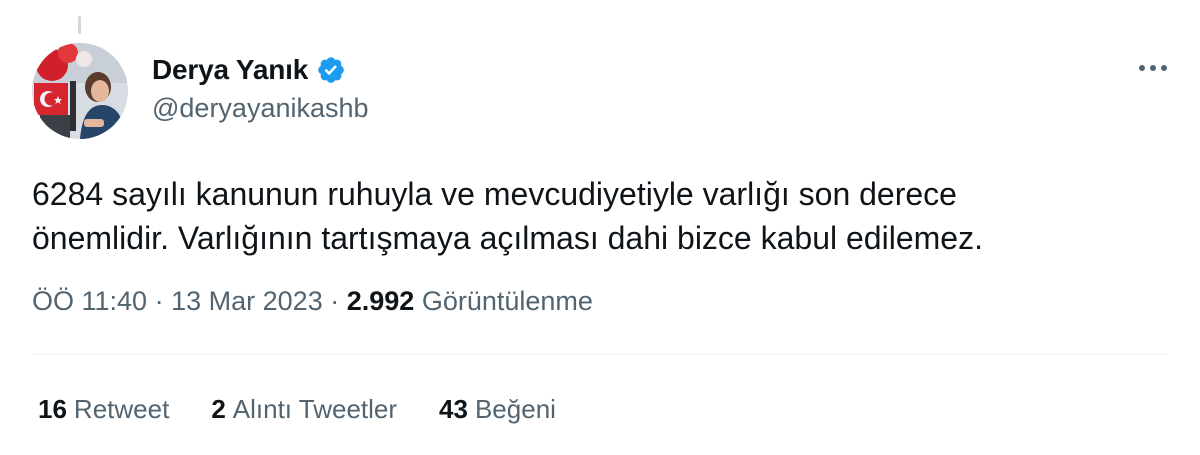 The width and height of the screenshot is (1200, 455). I want to click on more-options-icon, so click(1153, 68).